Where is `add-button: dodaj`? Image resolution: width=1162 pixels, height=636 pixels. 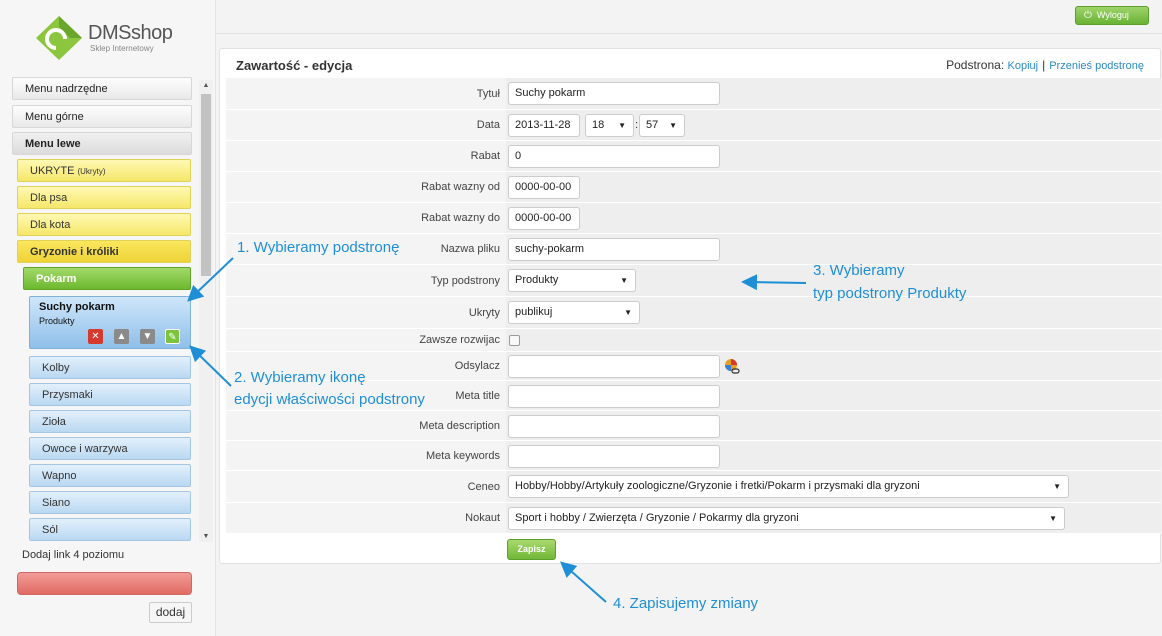
add-button: dodaj is located at coordinates (170, 612).